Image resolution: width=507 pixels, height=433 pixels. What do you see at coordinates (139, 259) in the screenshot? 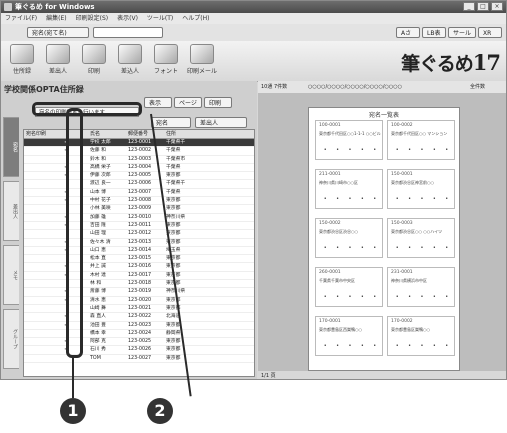
I see `table-row: 松本 直 123-0015 東京都` at bounding box center [139, 259].